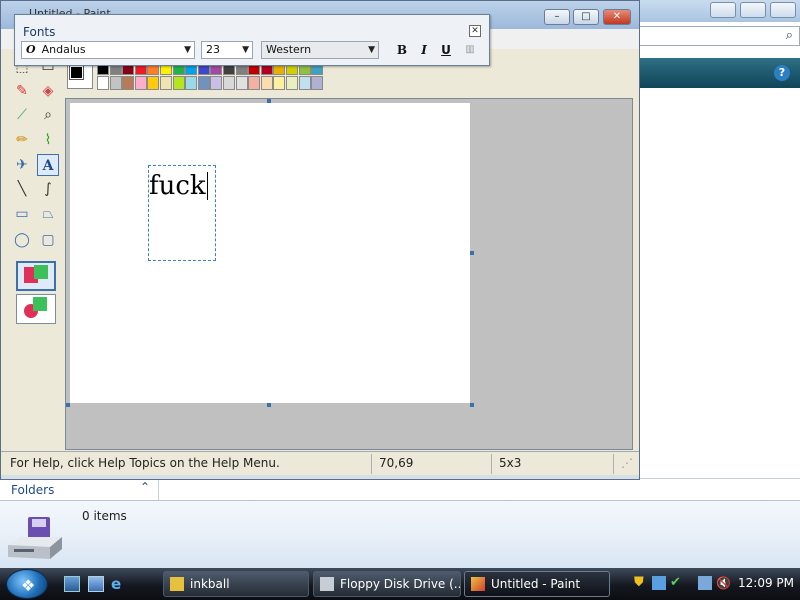  What do you see at coordinates (510, 463) in the screenshot?
I see `status-selection-size: 5x3` at bounding box center [510, 463].